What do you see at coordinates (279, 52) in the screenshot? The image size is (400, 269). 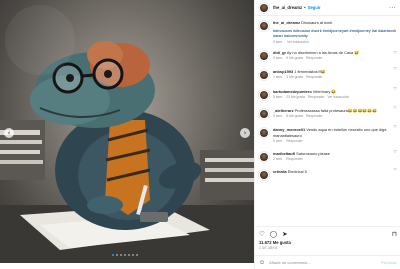 I see `comment-username: didi_gr` at bounding box center [279, 52].